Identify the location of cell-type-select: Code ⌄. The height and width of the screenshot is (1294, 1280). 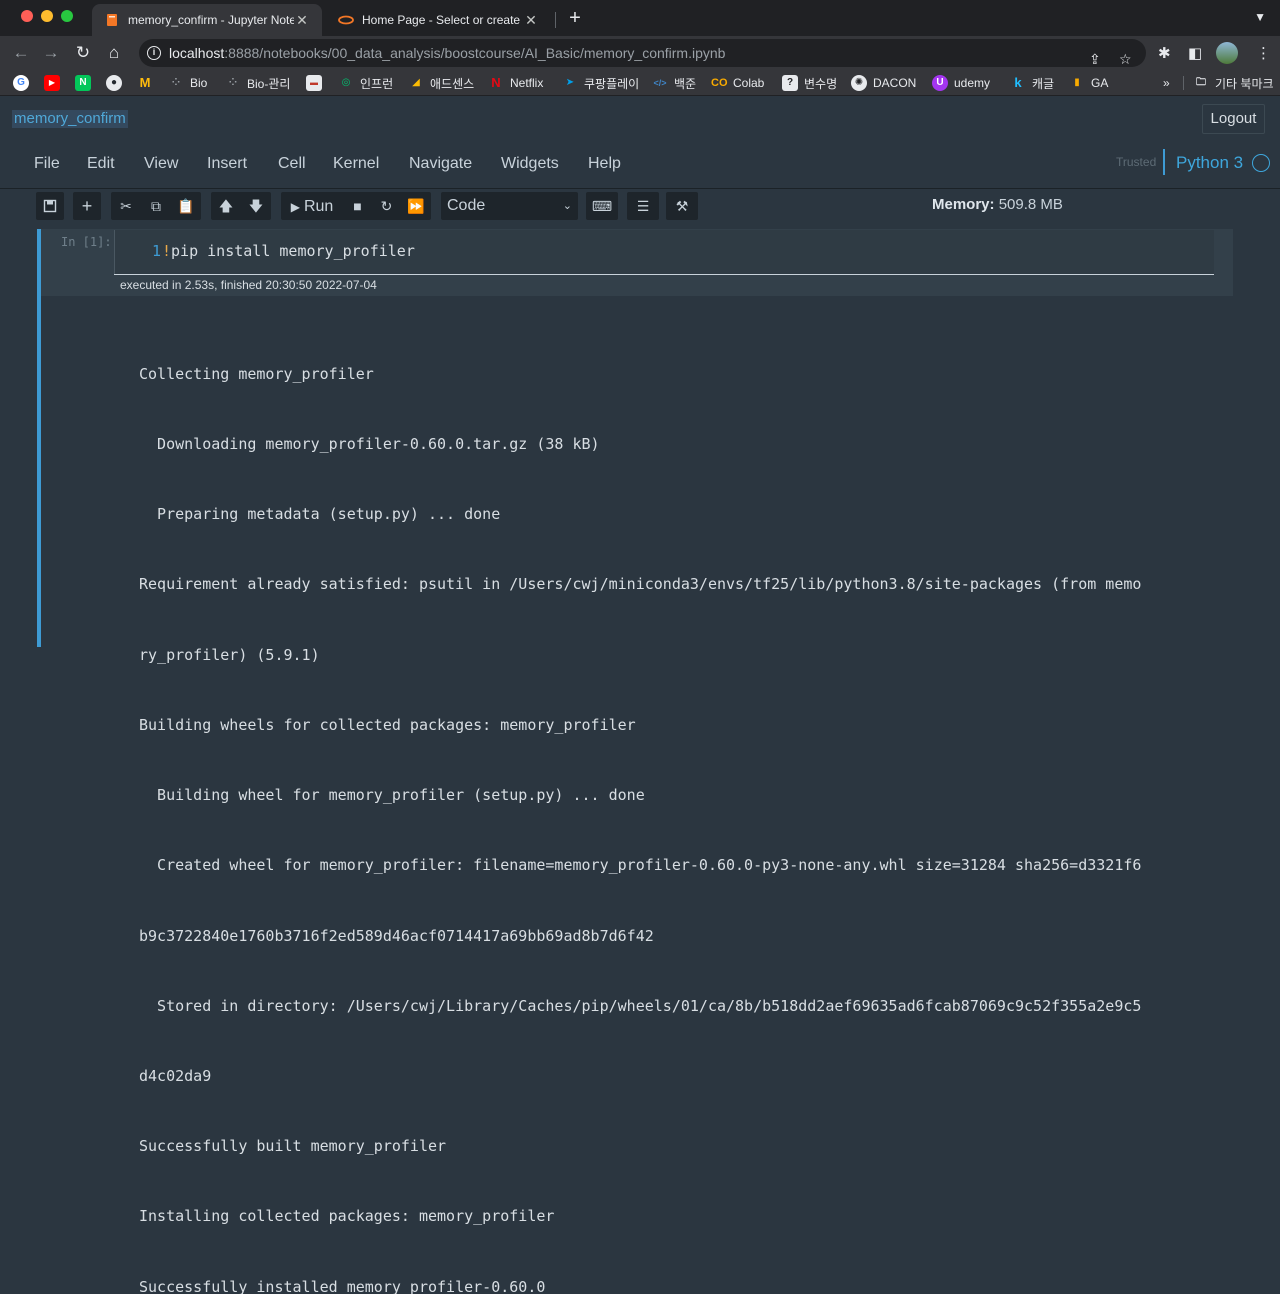
(509, 206).